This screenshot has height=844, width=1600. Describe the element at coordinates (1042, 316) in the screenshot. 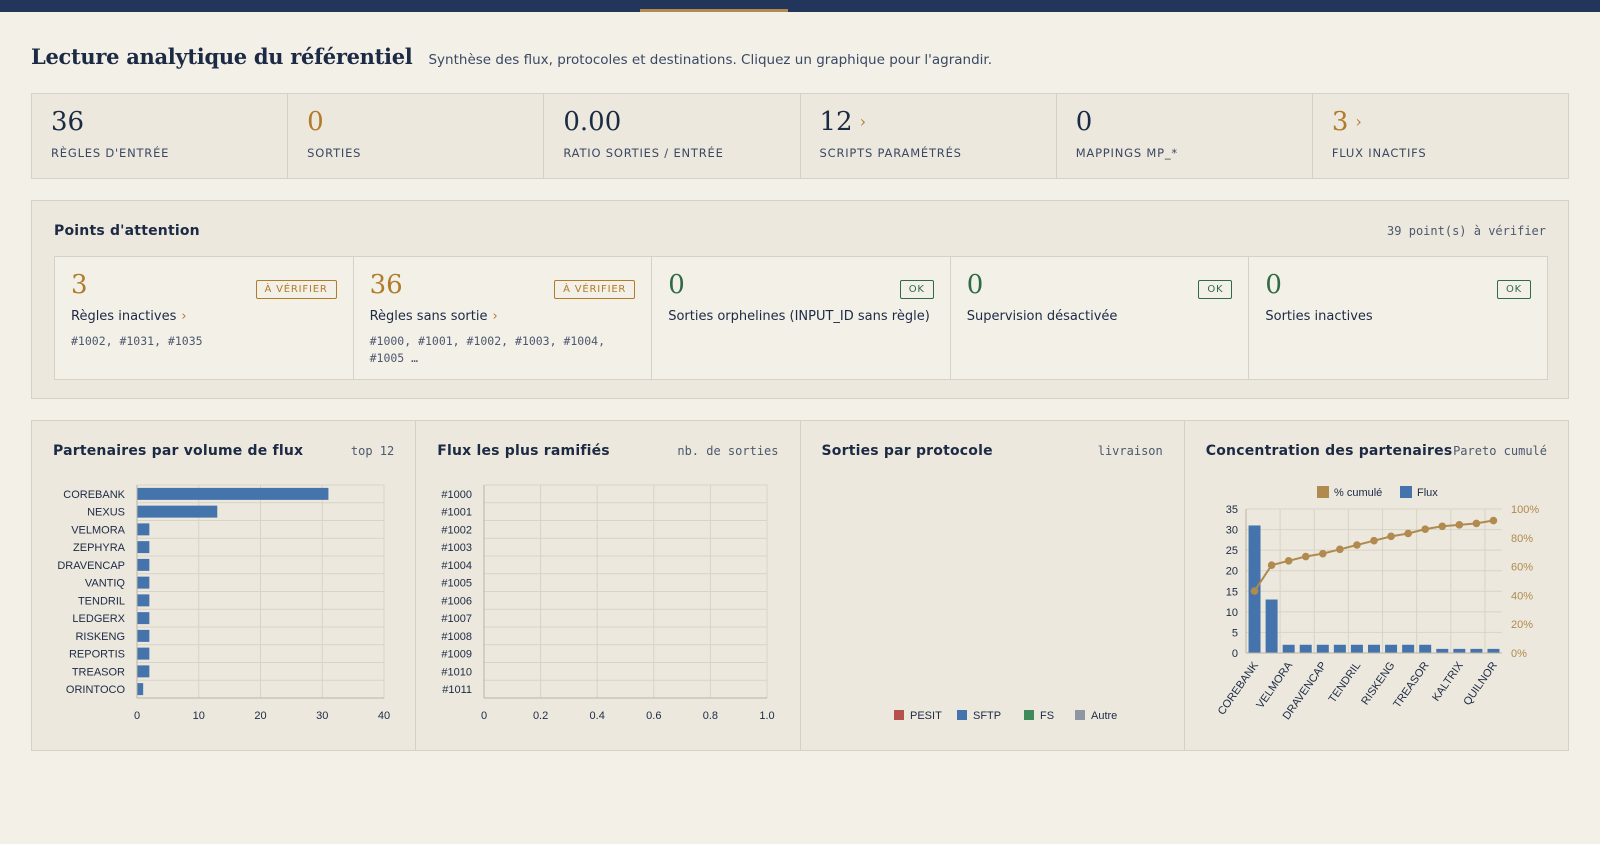

I see `card-label-text: Supervision désactivée` at that location.